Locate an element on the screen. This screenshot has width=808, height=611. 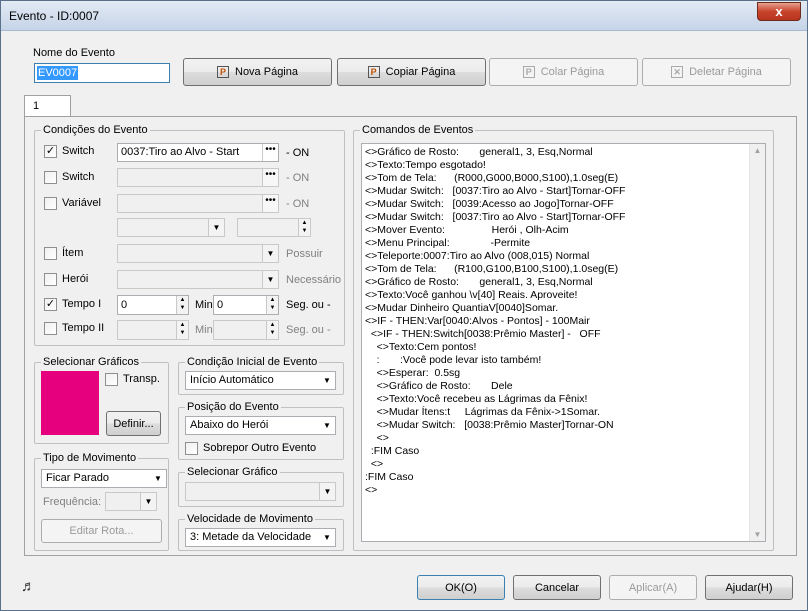
timer2-minutes-spinner: ▲ ▼ is located at coordinates (153, 330).